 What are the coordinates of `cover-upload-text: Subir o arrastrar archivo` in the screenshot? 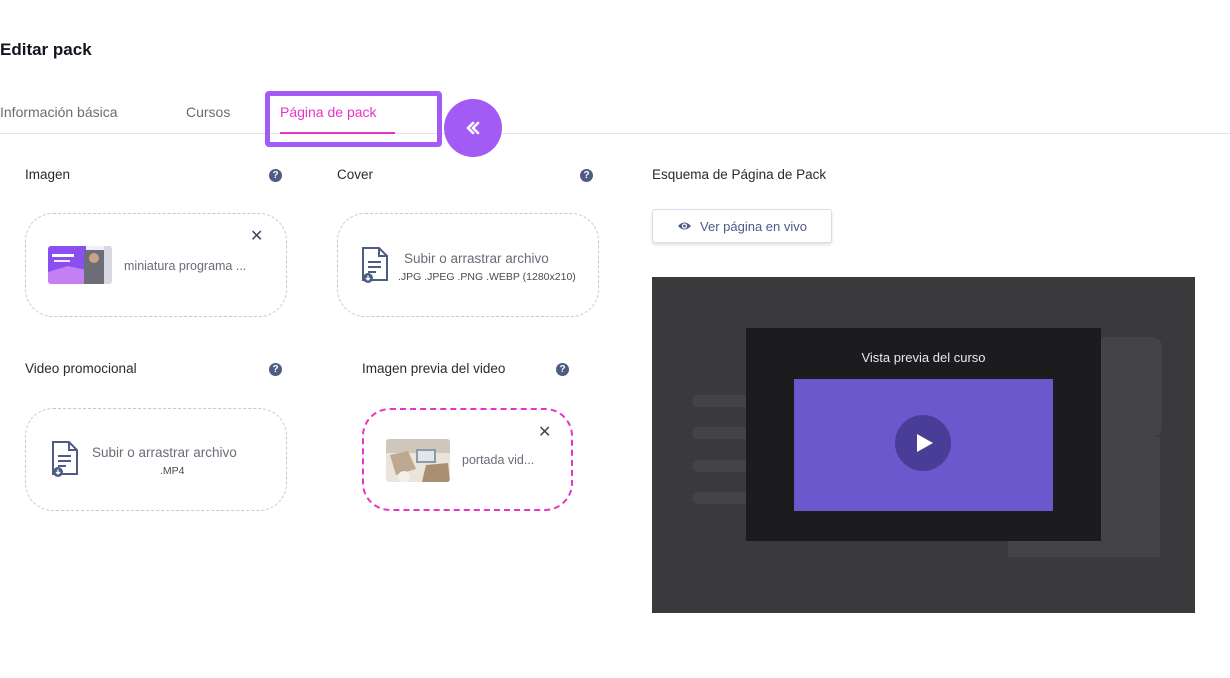 It's located at (476, 258).